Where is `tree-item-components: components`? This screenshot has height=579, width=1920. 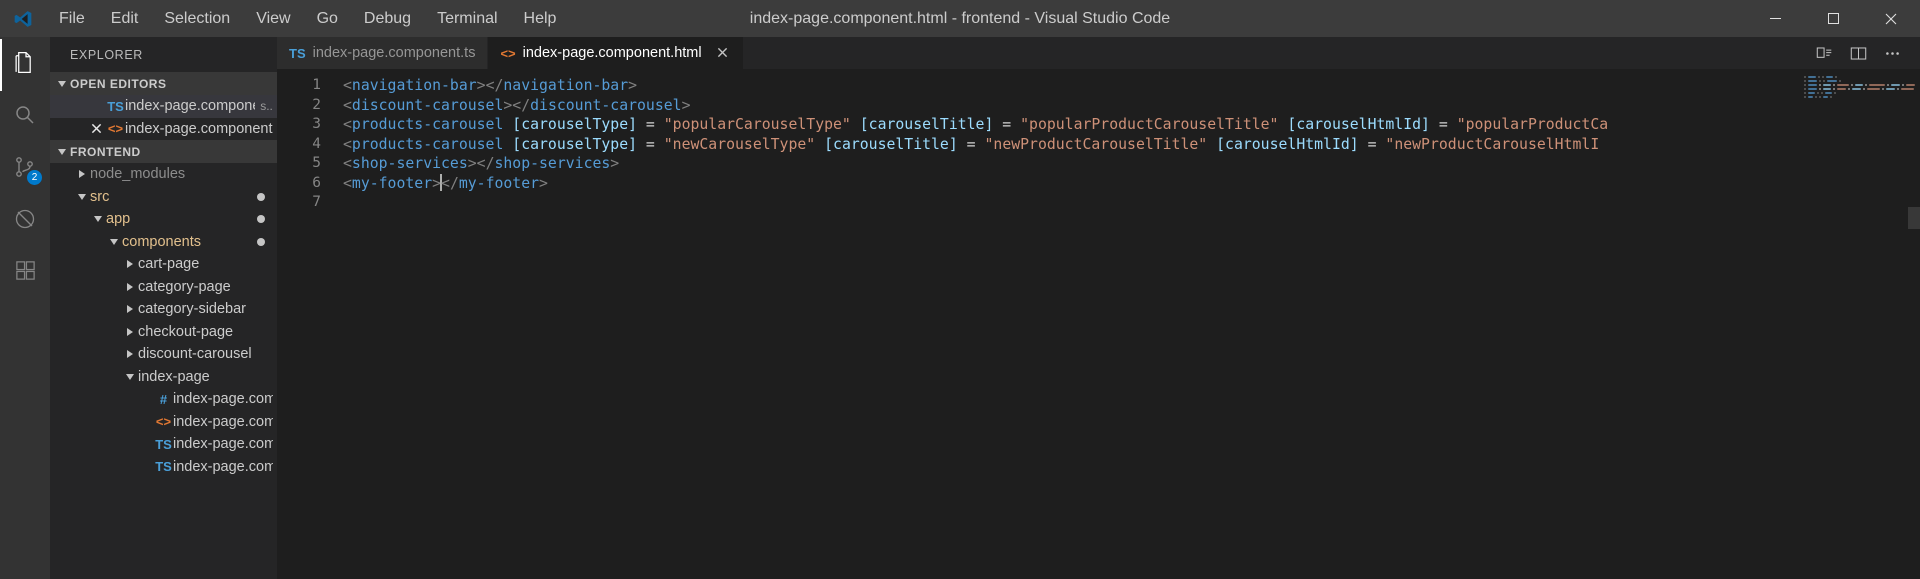
tree-item-components: components is located at coordinates (163, 242).